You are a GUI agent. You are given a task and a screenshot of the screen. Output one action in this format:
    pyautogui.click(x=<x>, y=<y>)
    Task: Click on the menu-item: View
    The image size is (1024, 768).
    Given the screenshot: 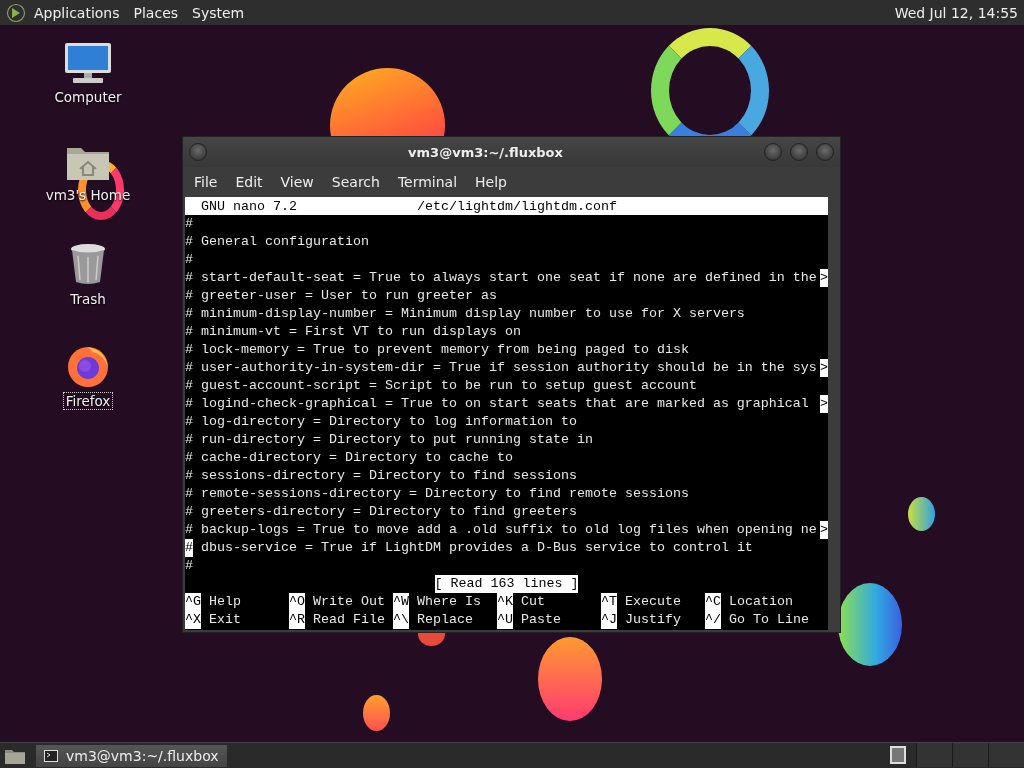 What is the action you would take?
    pyautogui.click(x=297, y=182)
    